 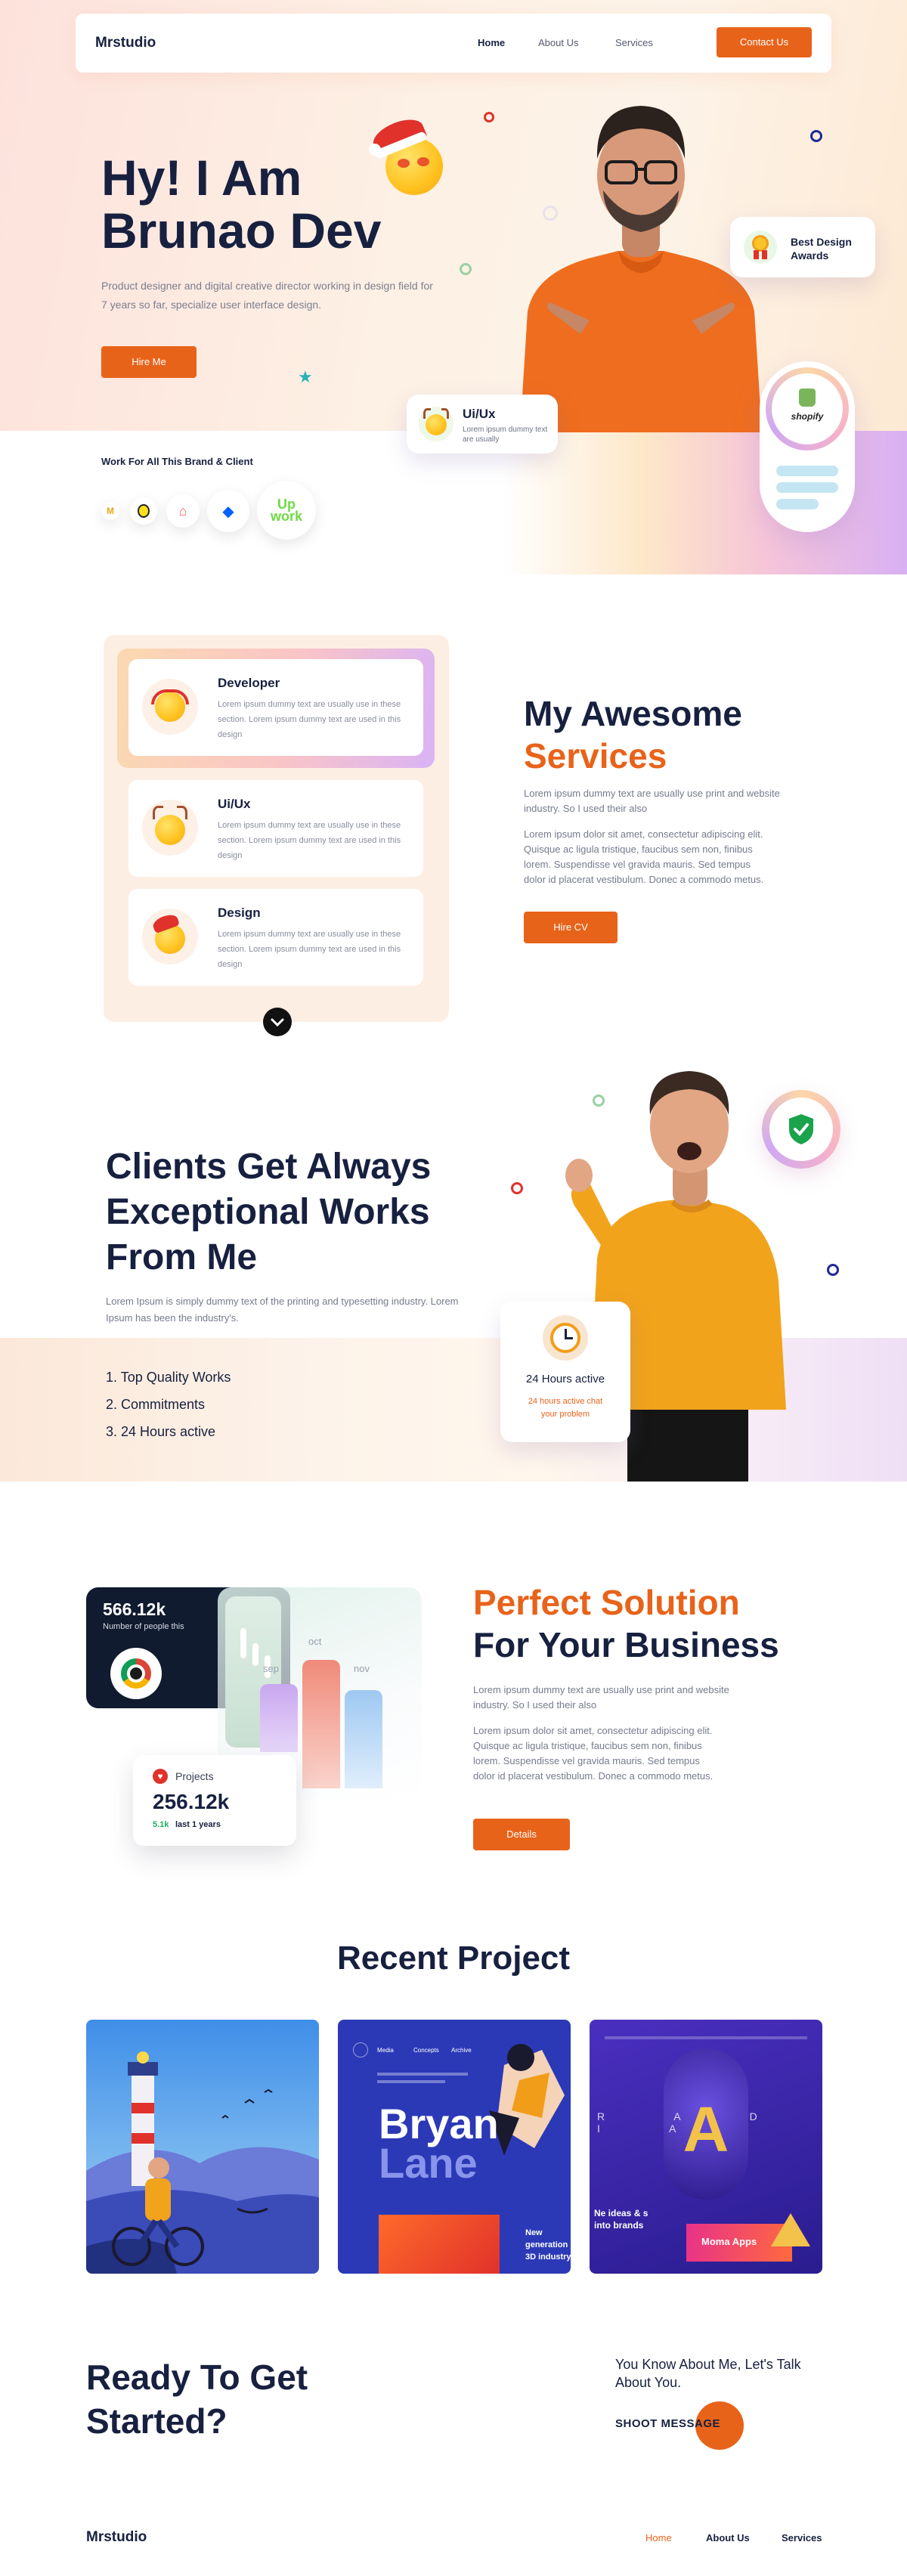 What do you see at coordinates (321, 1724) in the screenshot?
I see `chart-bar-oct` at bounding box center [321, 1724].